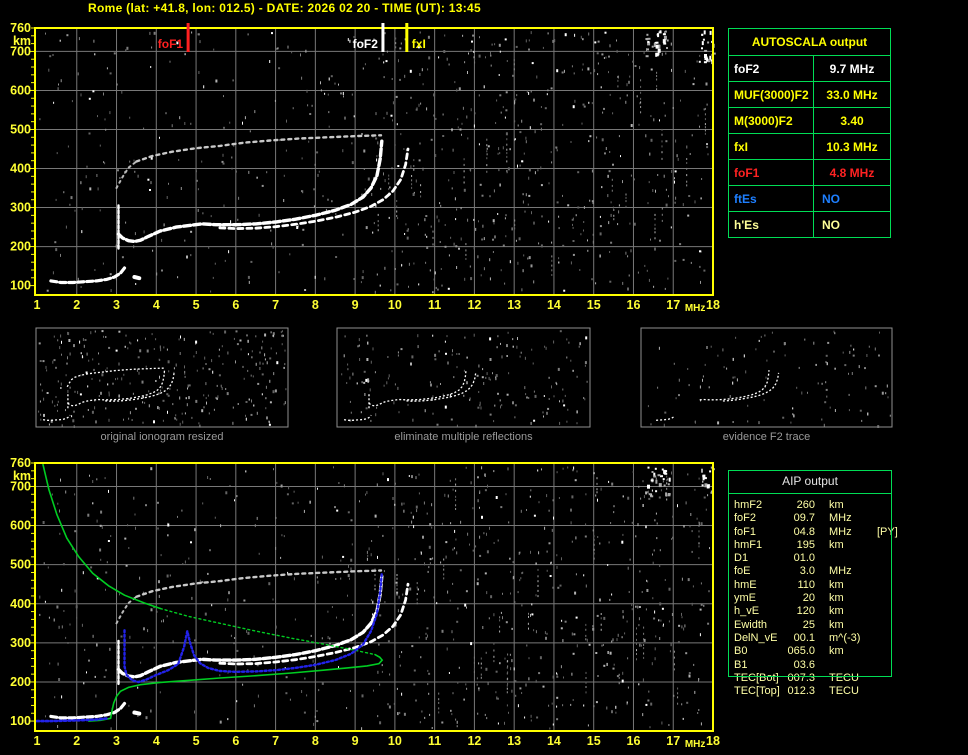 The height and width of the screenshot is (755, 968). What do you see at coordinates (22, 476) in the screenshot?
I see `y-axis-unit-label: km` at bounding box center [22, 476].